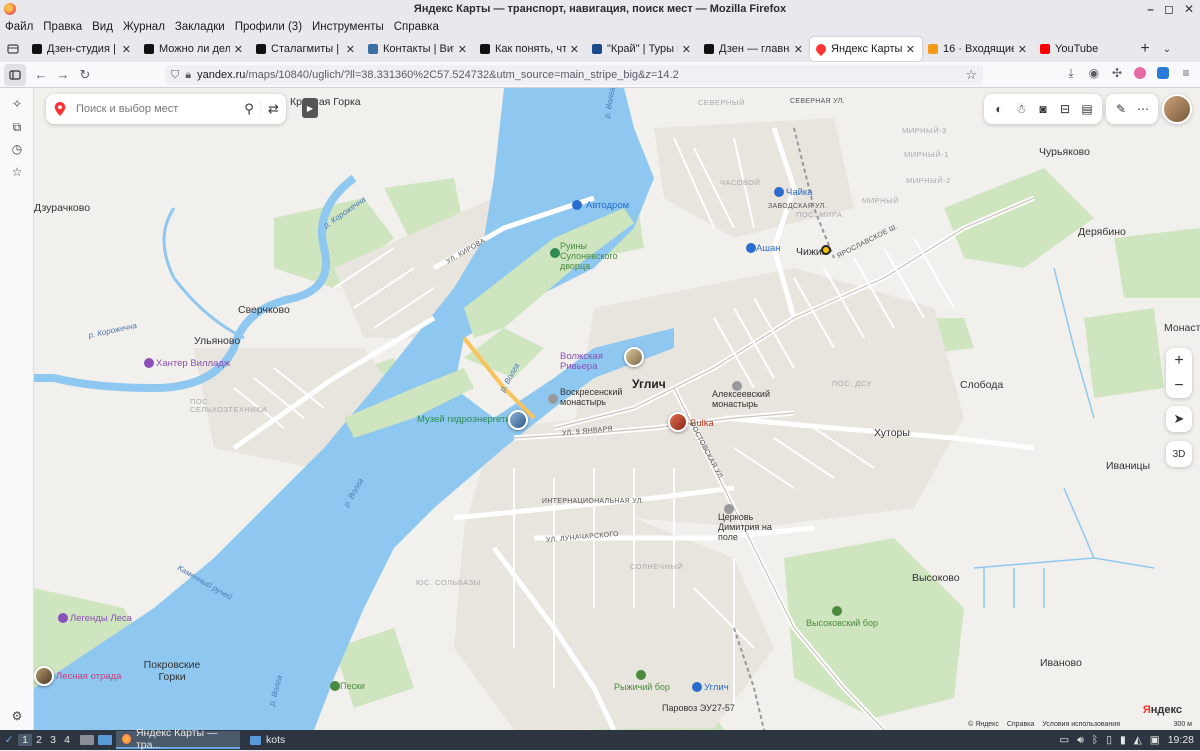  What do you see at coordinates (978, 49) in the screenshot?
I see `tab-8: 16 · Входящие — ✕` at bounding box center [978, 49].